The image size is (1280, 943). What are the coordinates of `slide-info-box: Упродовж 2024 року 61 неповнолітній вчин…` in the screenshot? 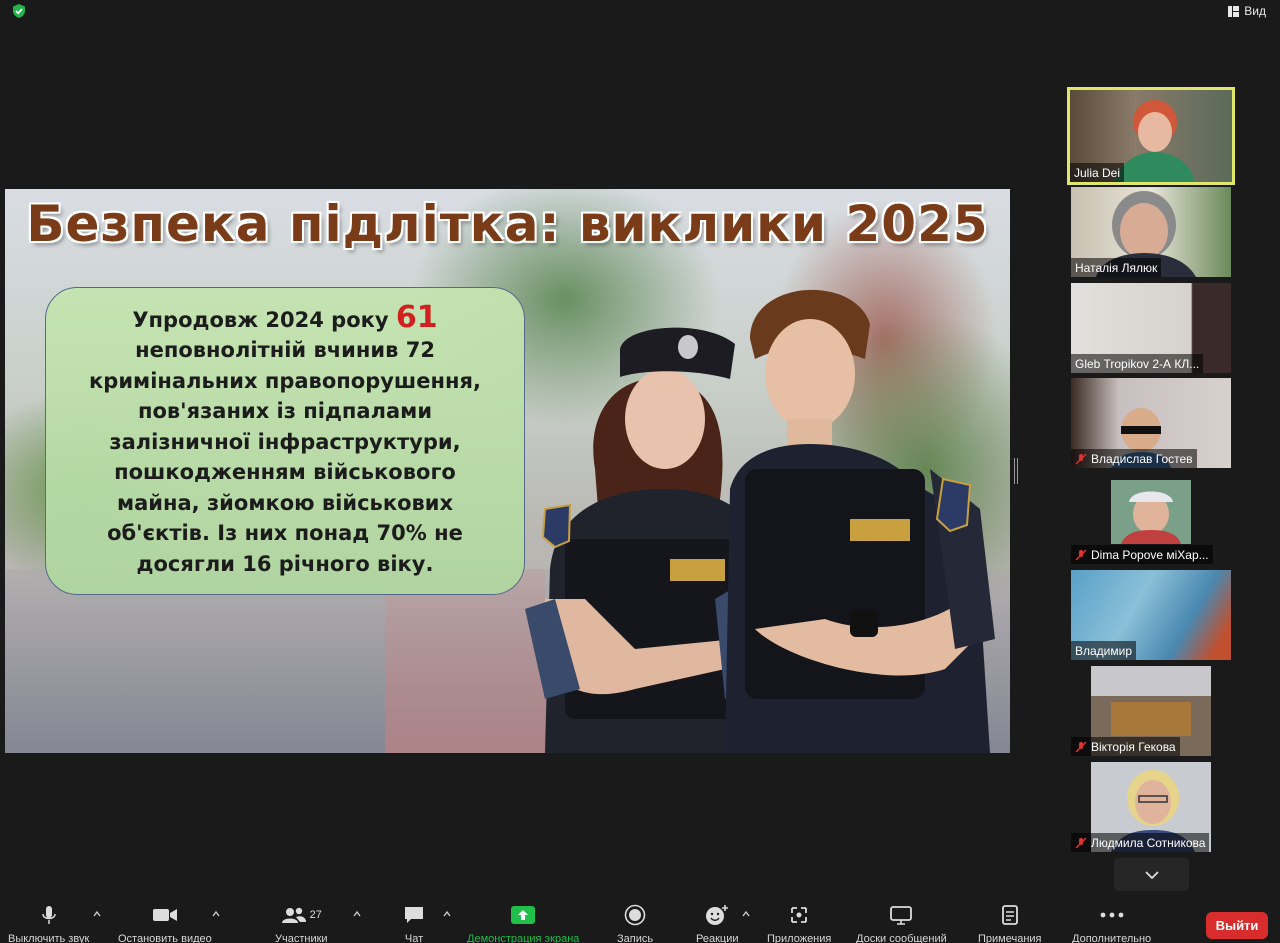 It's located at (285, 441).